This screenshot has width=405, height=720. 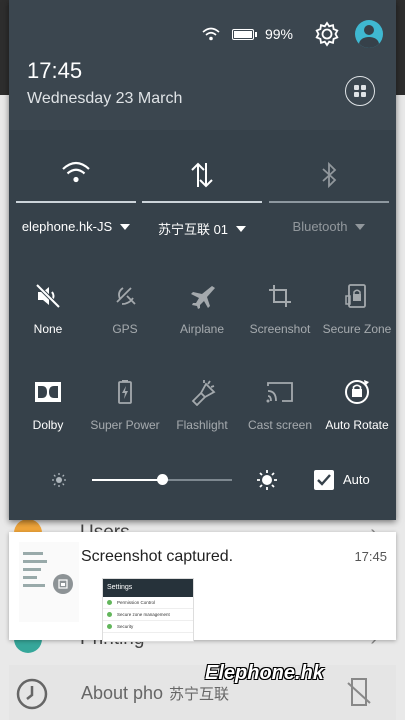 I want to click on auto-brightness-checkbox, so click(x=324, y=480).